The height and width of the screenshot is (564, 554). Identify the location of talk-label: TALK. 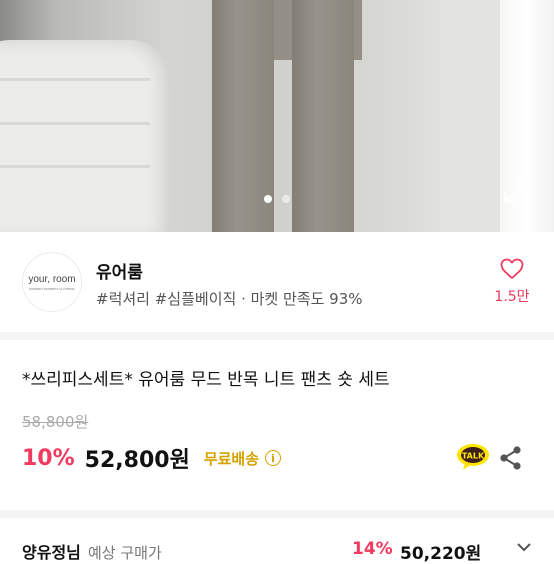
(473, 456).